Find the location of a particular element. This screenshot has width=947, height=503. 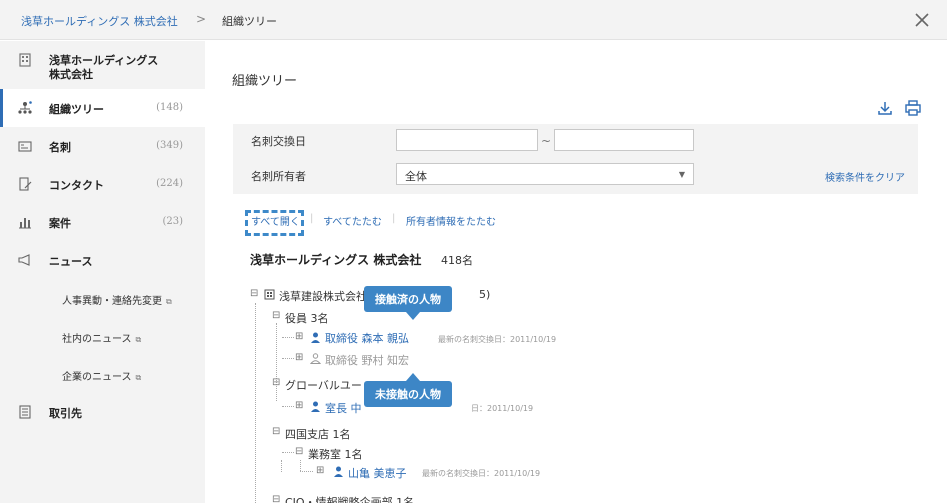

document-icon is located at coordinates (25, 412).